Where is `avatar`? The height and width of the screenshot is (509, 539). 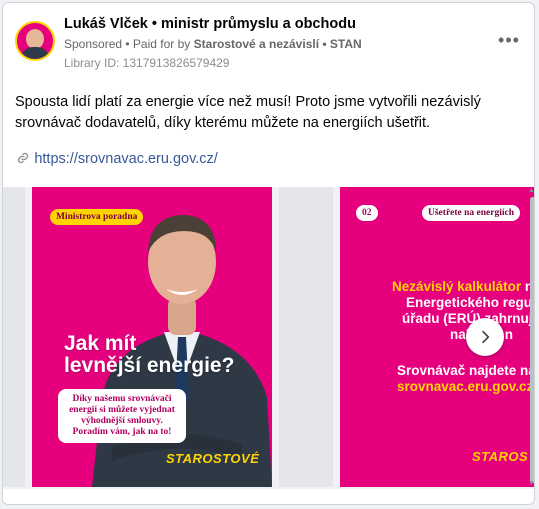
avatar is located at coordinates (35, 41).